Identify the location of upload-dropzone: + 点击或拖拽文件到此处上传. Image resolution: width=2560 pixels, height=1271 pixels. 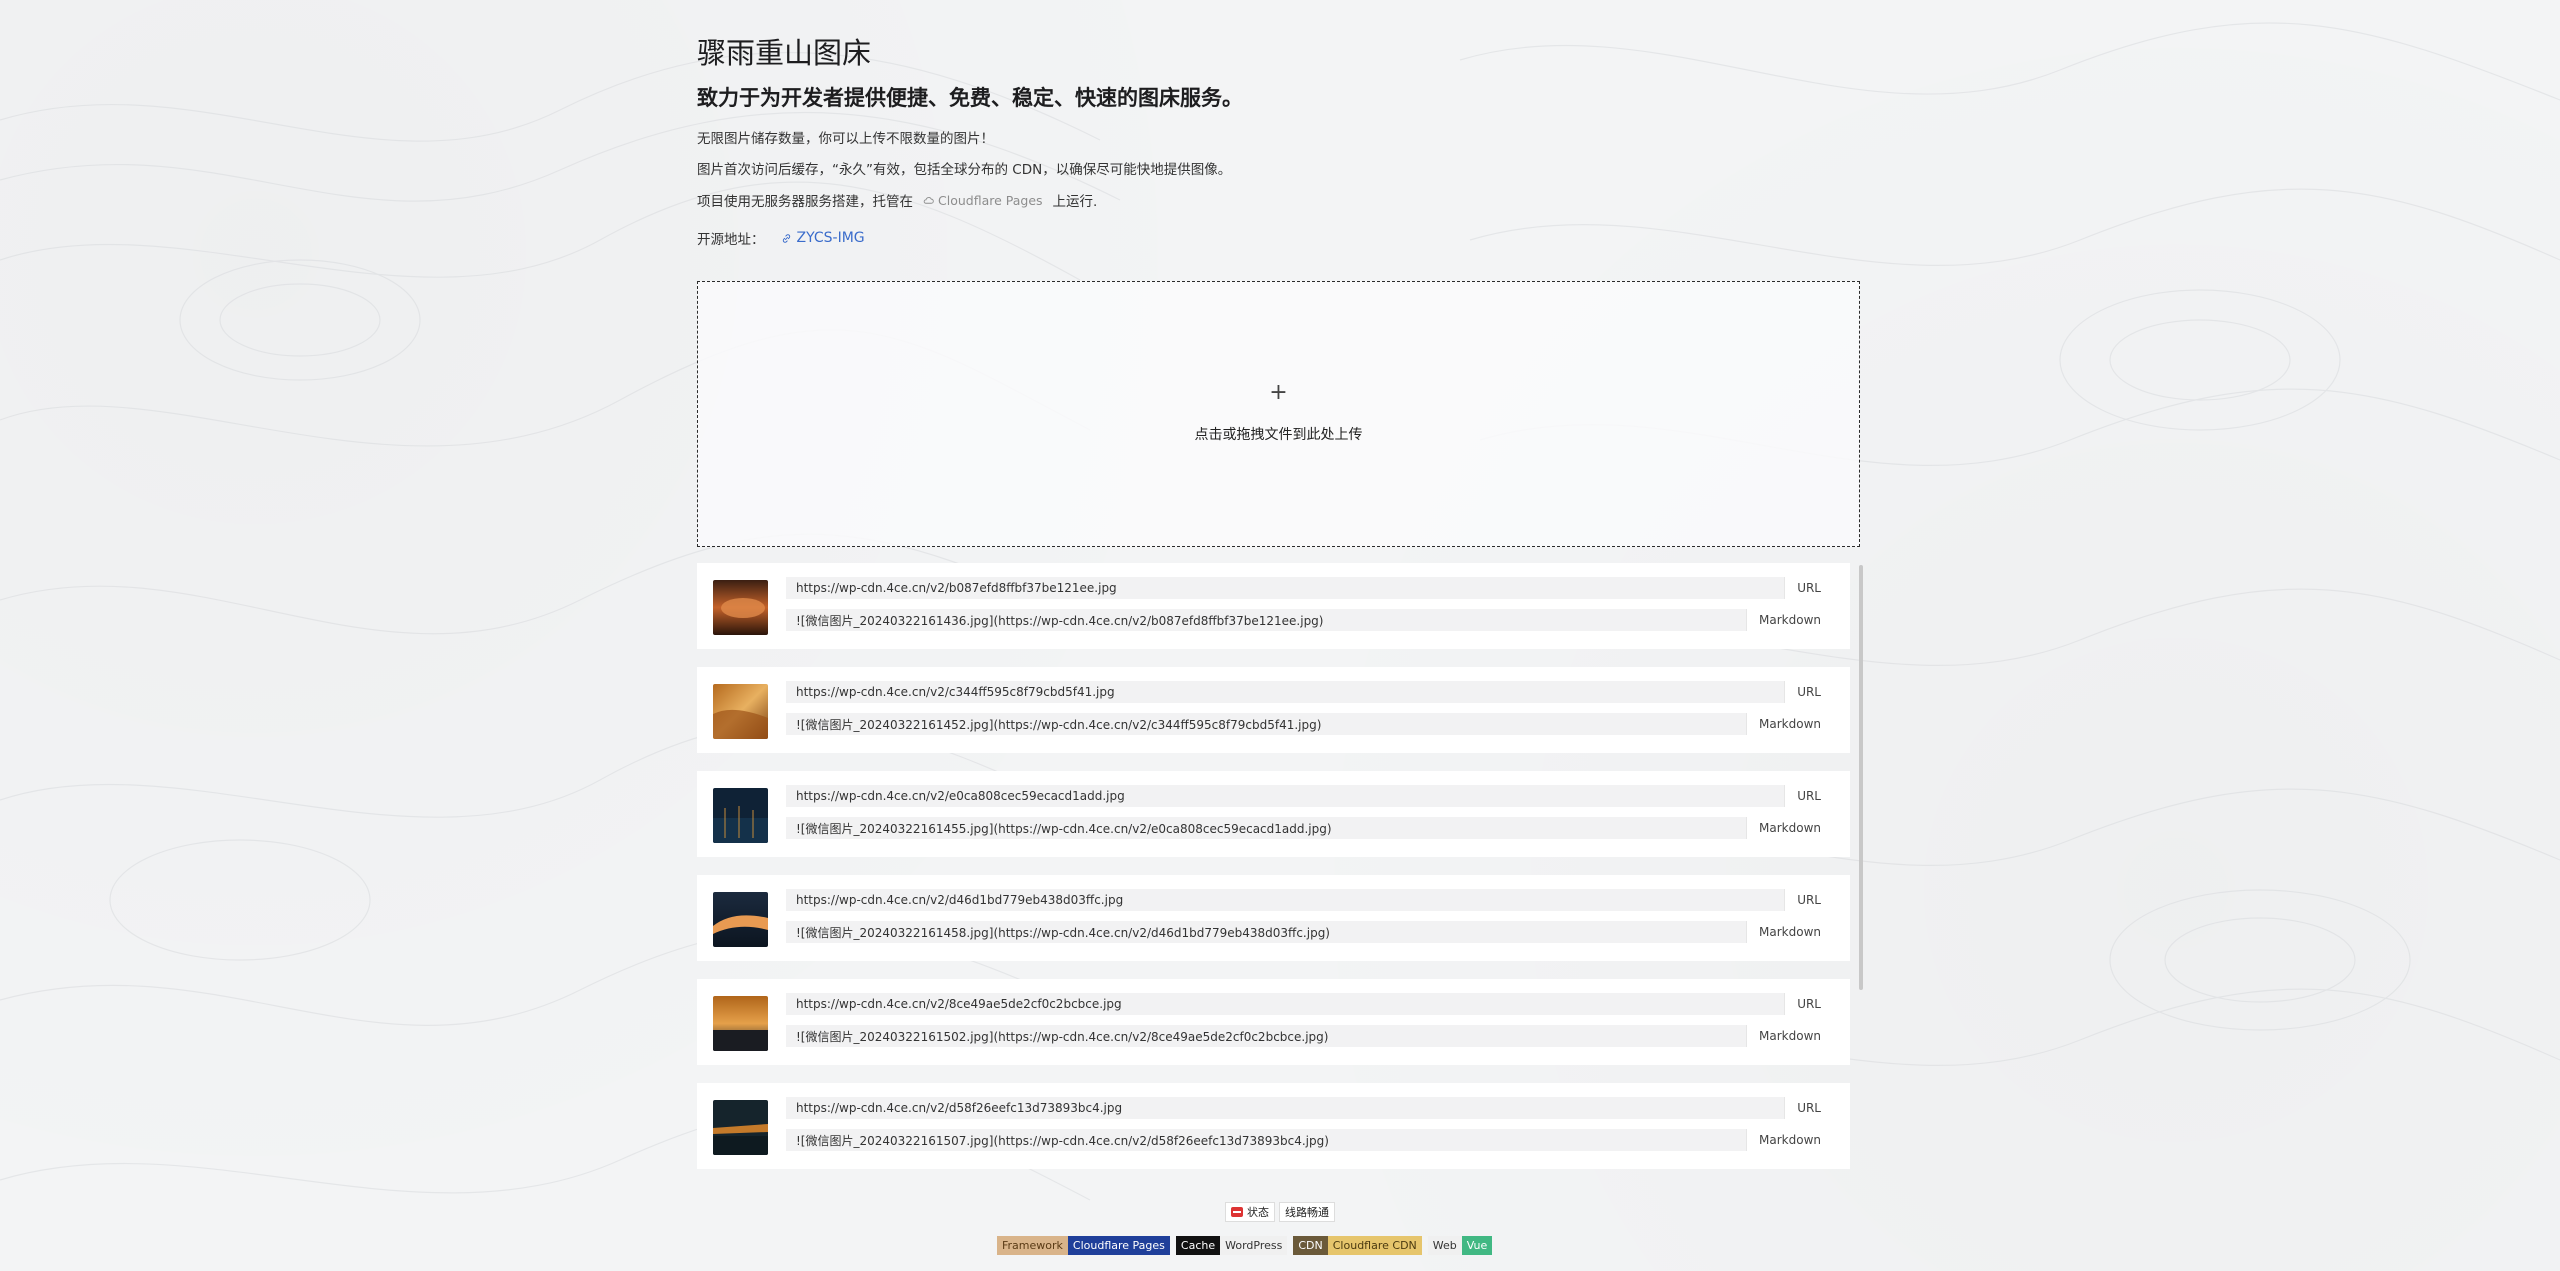
(1278, 414).